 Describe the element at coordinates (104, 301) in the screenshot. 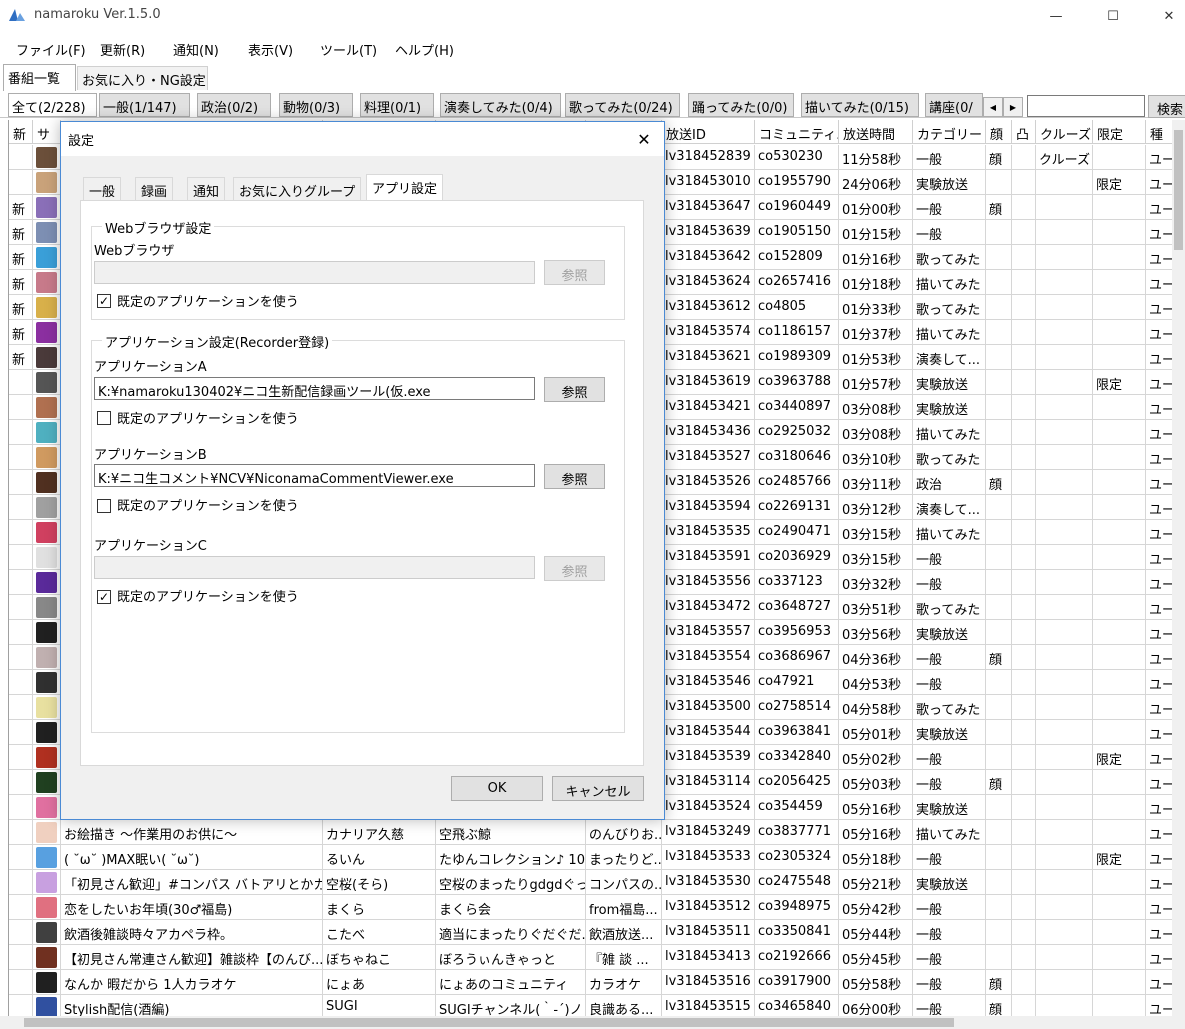

I see `web-browser-default-checkbox: ✓` at that location.